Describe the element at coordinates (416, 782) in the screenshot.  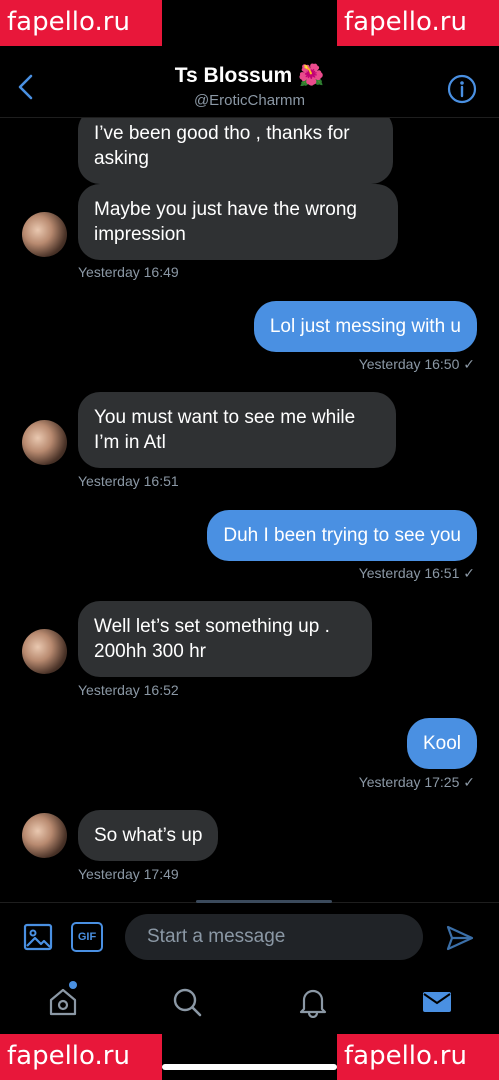
I see `message-timestamp: Yesterday 17:25 ✓` at that location.